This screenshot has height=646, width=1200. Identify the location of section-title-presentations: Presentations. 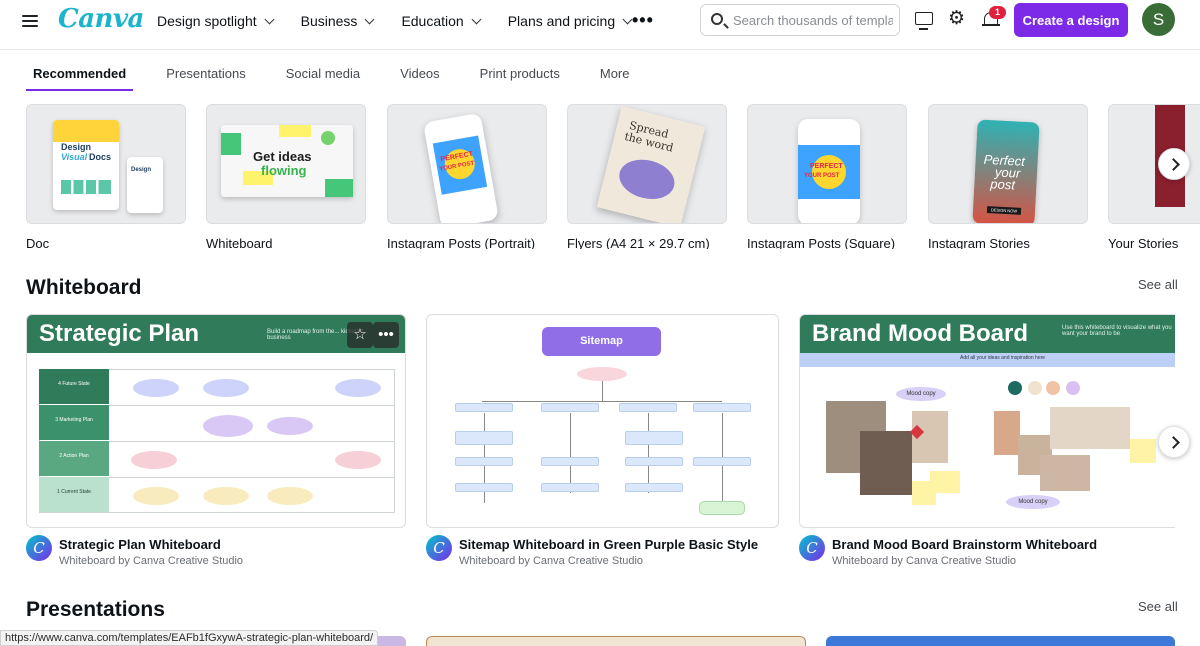
(95, 609).